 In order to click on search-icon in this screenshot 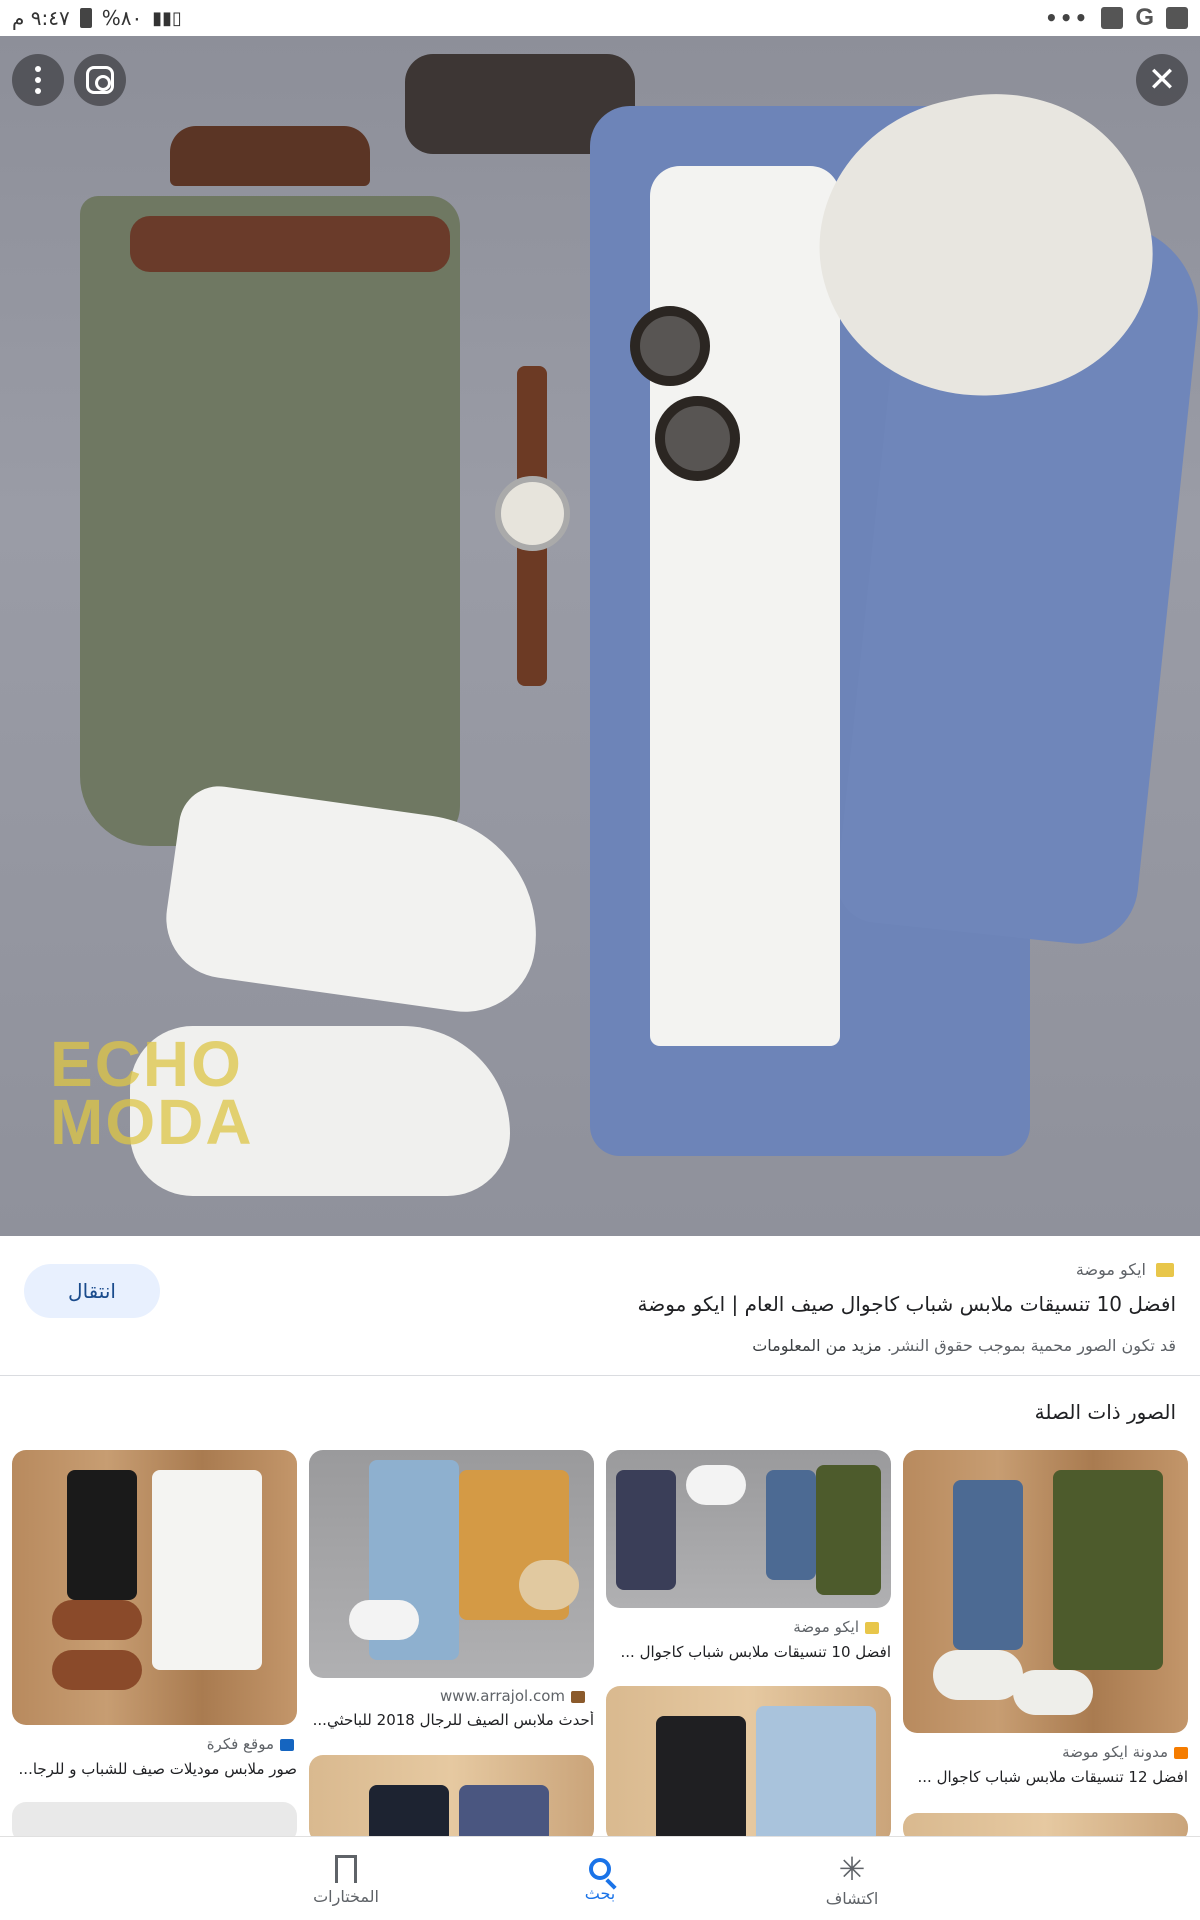, I will do `click(600, 1868)`.